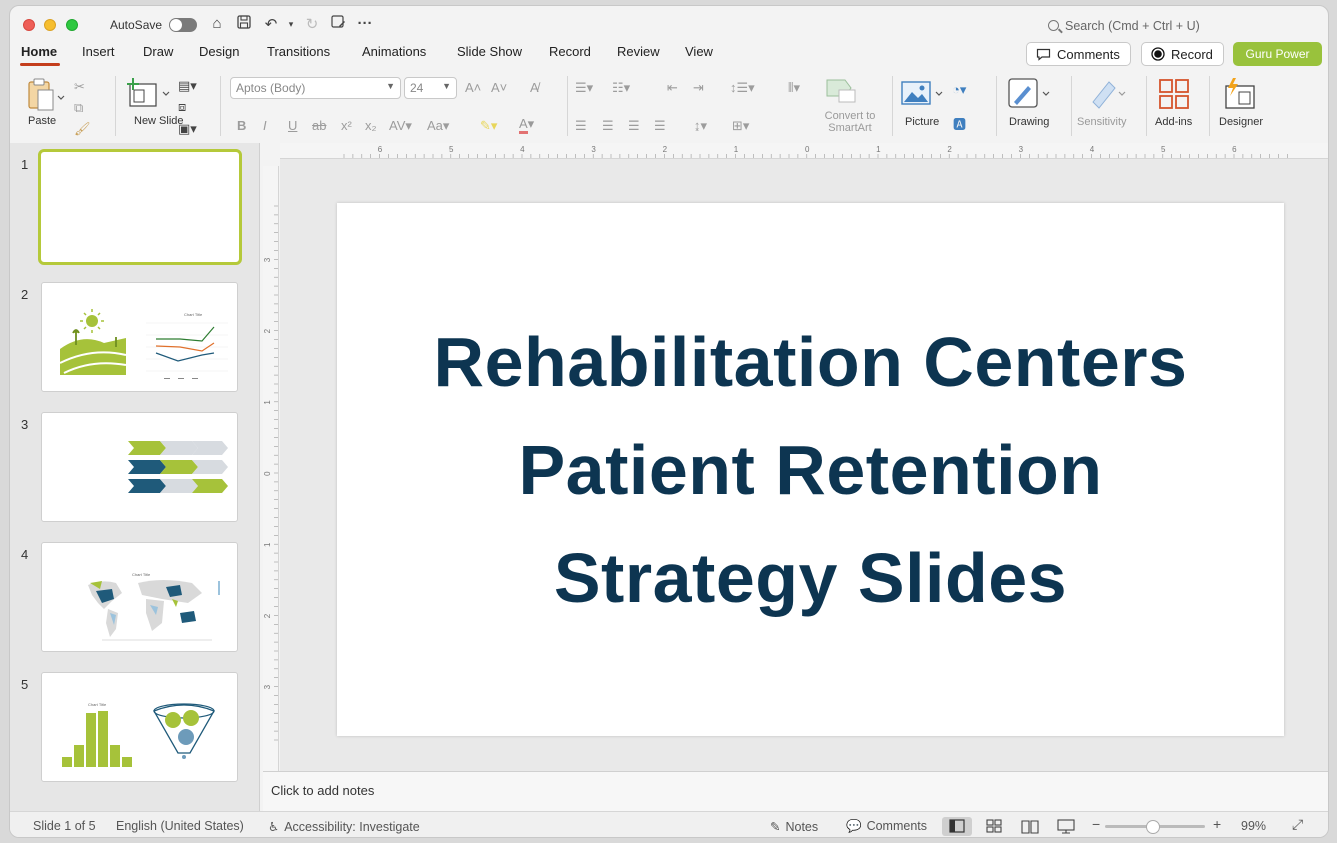 The width and height of the screenshot is (1337, 843). What do you see at coordinates (488, 126) in the screenshot?
I see `highlight-icon: ✎▾` at bounding box center [488, 126].